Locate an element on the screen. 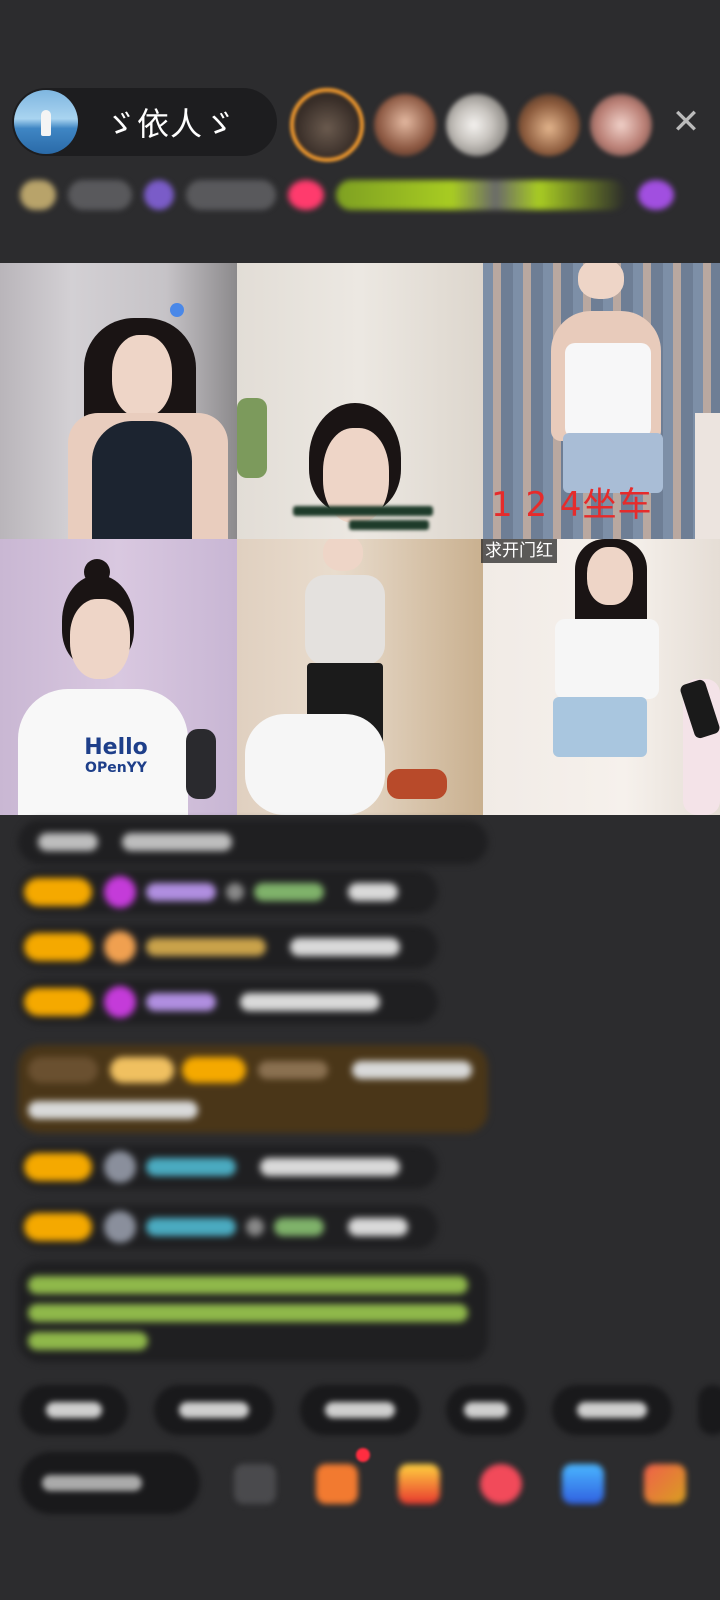 This screenshot has width=720, height=1600. close-icon: ✕ is located at coordinates (686, 122).